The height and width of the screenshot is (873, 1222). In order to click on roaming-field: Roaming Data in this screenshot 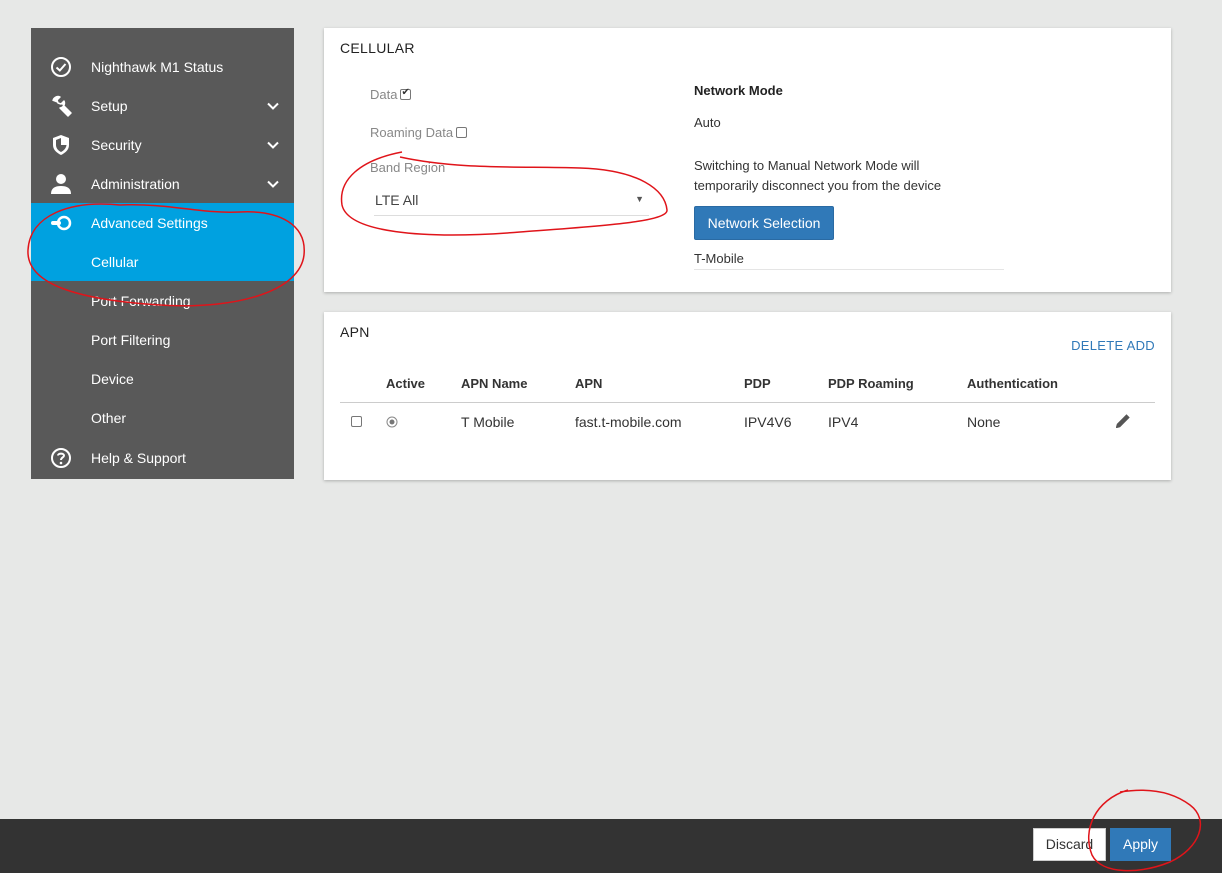, I will do `click(419, 132)`.